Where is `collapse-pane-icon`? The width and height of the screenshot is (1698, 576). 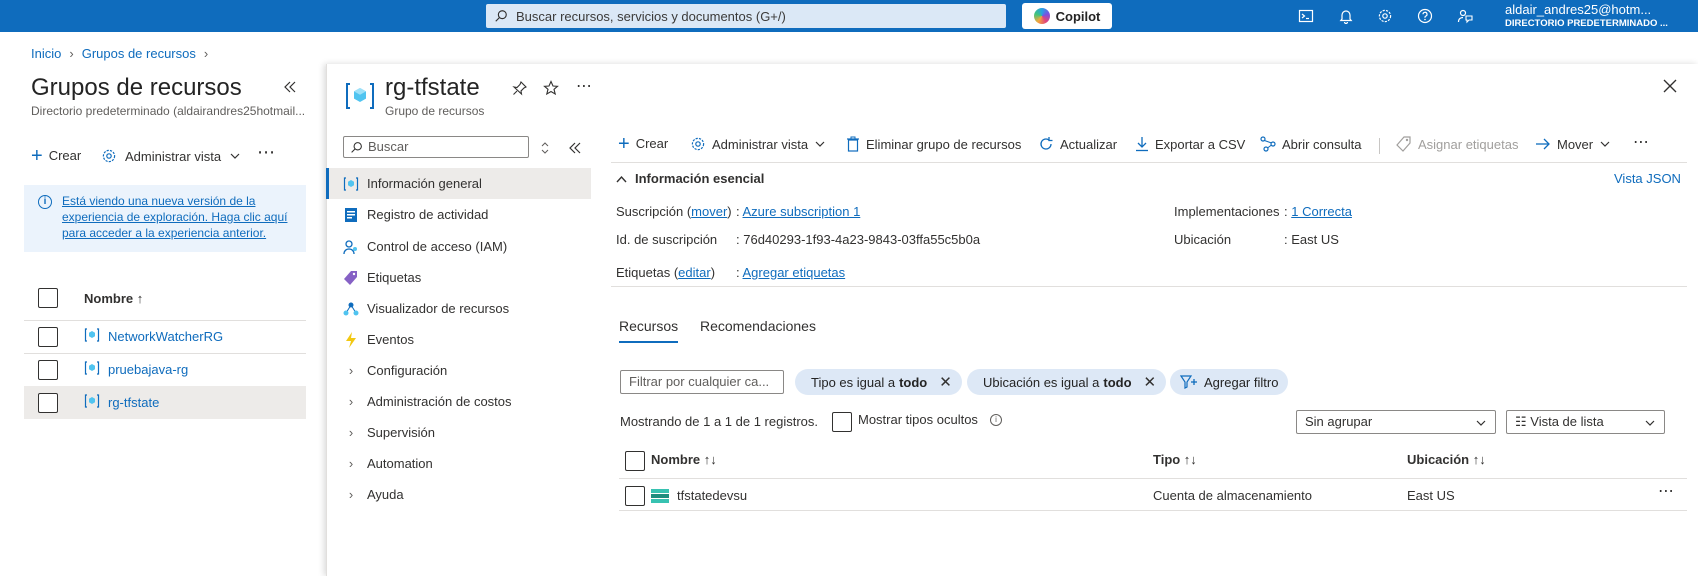 collapse-pane-icon is located at coordinates (290, 87).